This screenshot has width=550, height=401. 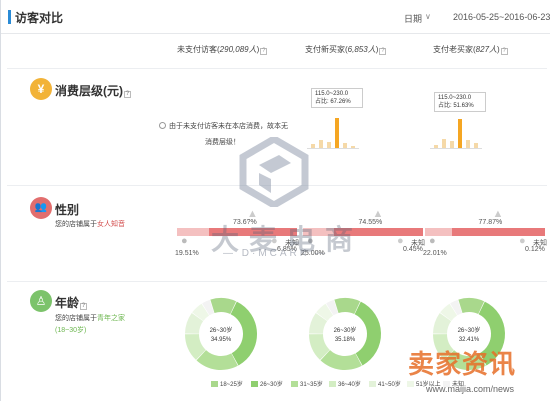 I want to click on watermark-url: www.maijia.com/news, so click(x=470, y=389).